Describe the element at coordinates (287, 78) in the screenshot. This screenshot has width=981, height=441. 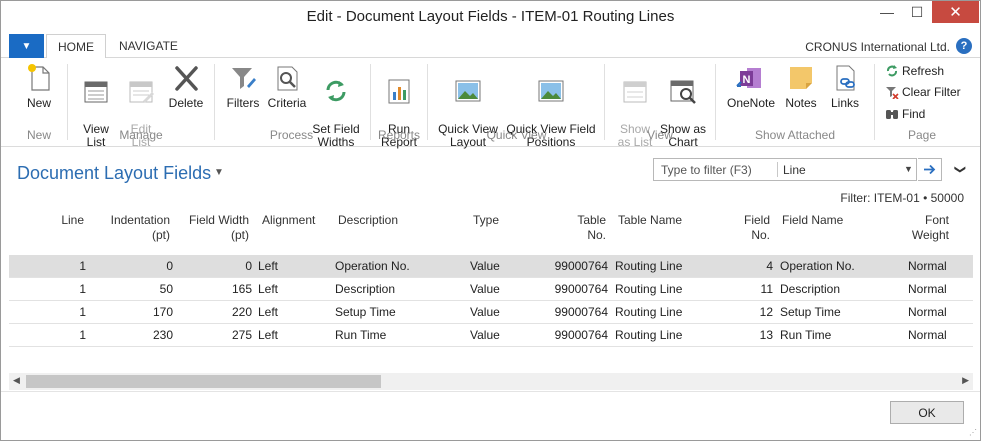
I see `criteria-magnifier-icon` at that location.